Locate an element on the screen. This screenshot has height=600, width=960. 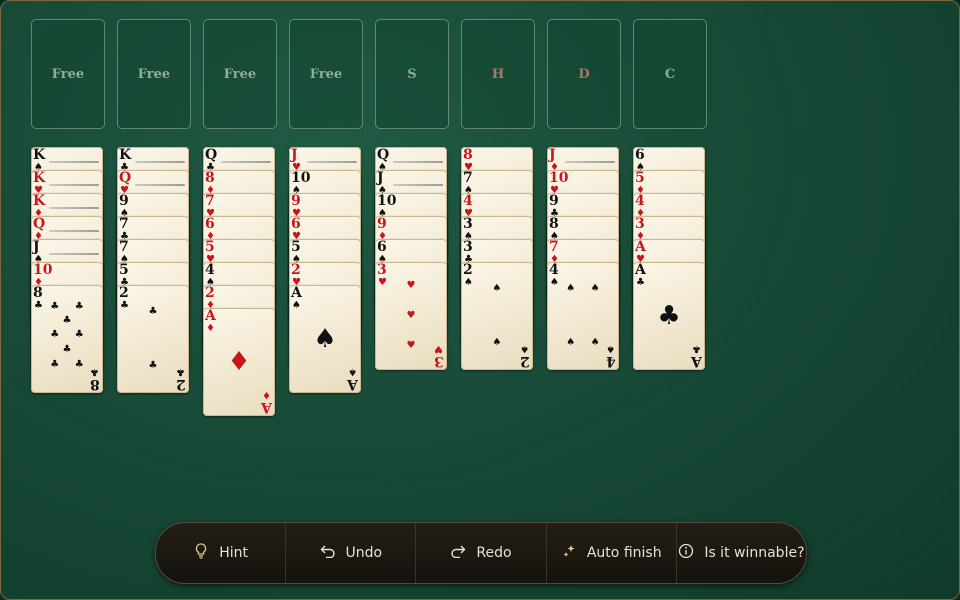
card-3-of-hearts: 3 ♥ 3 ♥ ♥ ♥ ♥ is located at coordinates (411, 316).